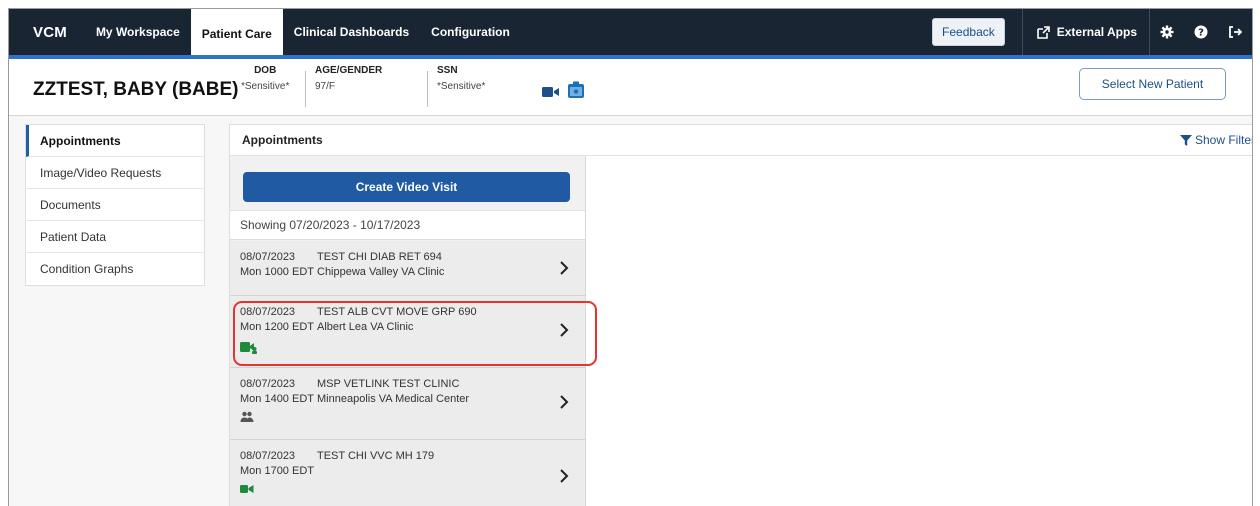  I want to click on sidebar-item-documents: Documents, so click(115, 205).